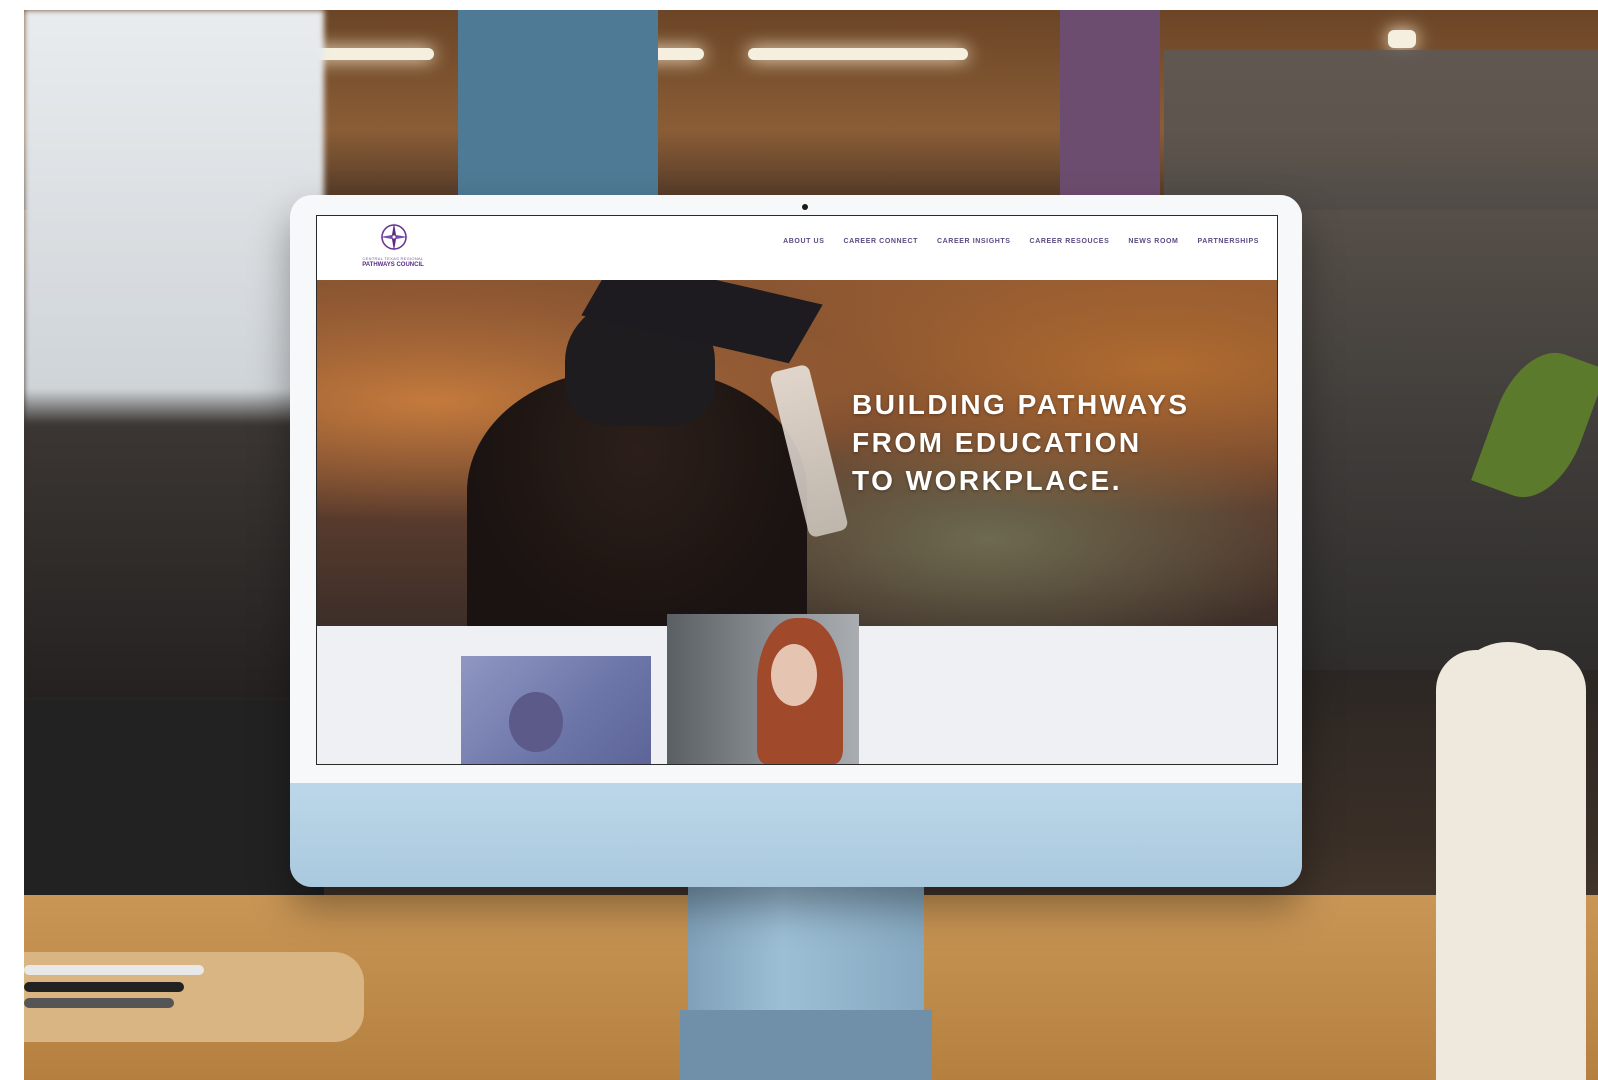 The width and height of the screenshot is (1598, 1080). I want to click on hero-line-2: FROM EDUCATION, so click(997, 442).